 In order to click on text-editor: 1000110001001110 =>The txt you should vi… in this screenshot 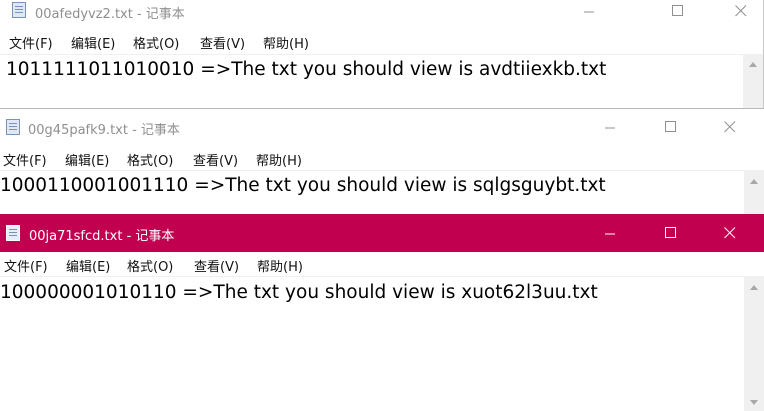, I will do `click(372, 194)`.